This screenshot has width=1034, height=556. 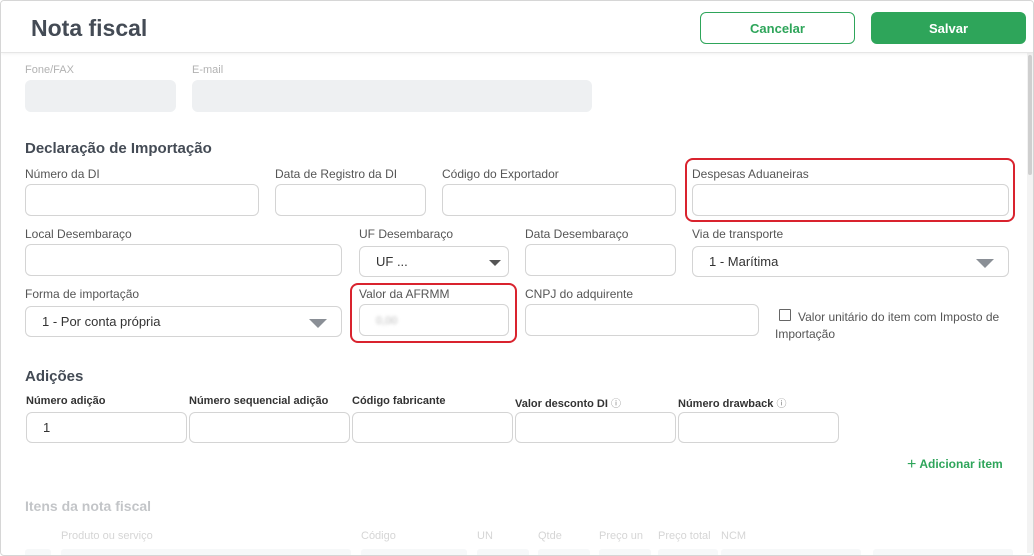 What do you see at coordinates (625, 552) in the screenshot?
I see `item-row-preco-un` at bounding box center [625, 552].